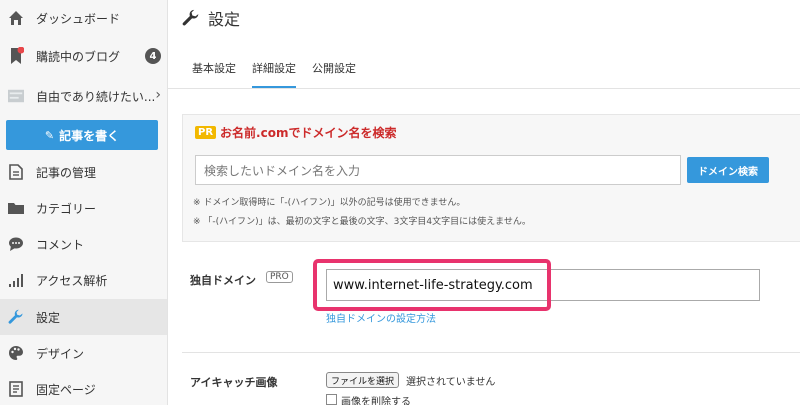  Describe the element at coordinates (16, 353) in the screenshot. I see `palette-icon` at that location.